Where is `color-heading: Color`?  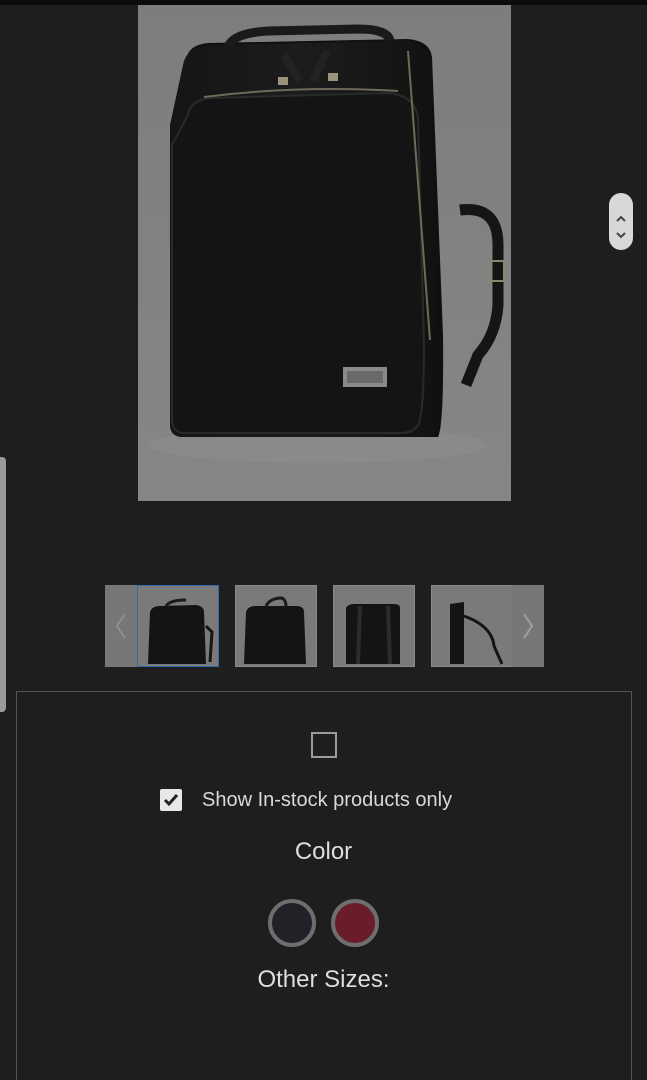
color-heading: Color is located at coordinates (323, 851).